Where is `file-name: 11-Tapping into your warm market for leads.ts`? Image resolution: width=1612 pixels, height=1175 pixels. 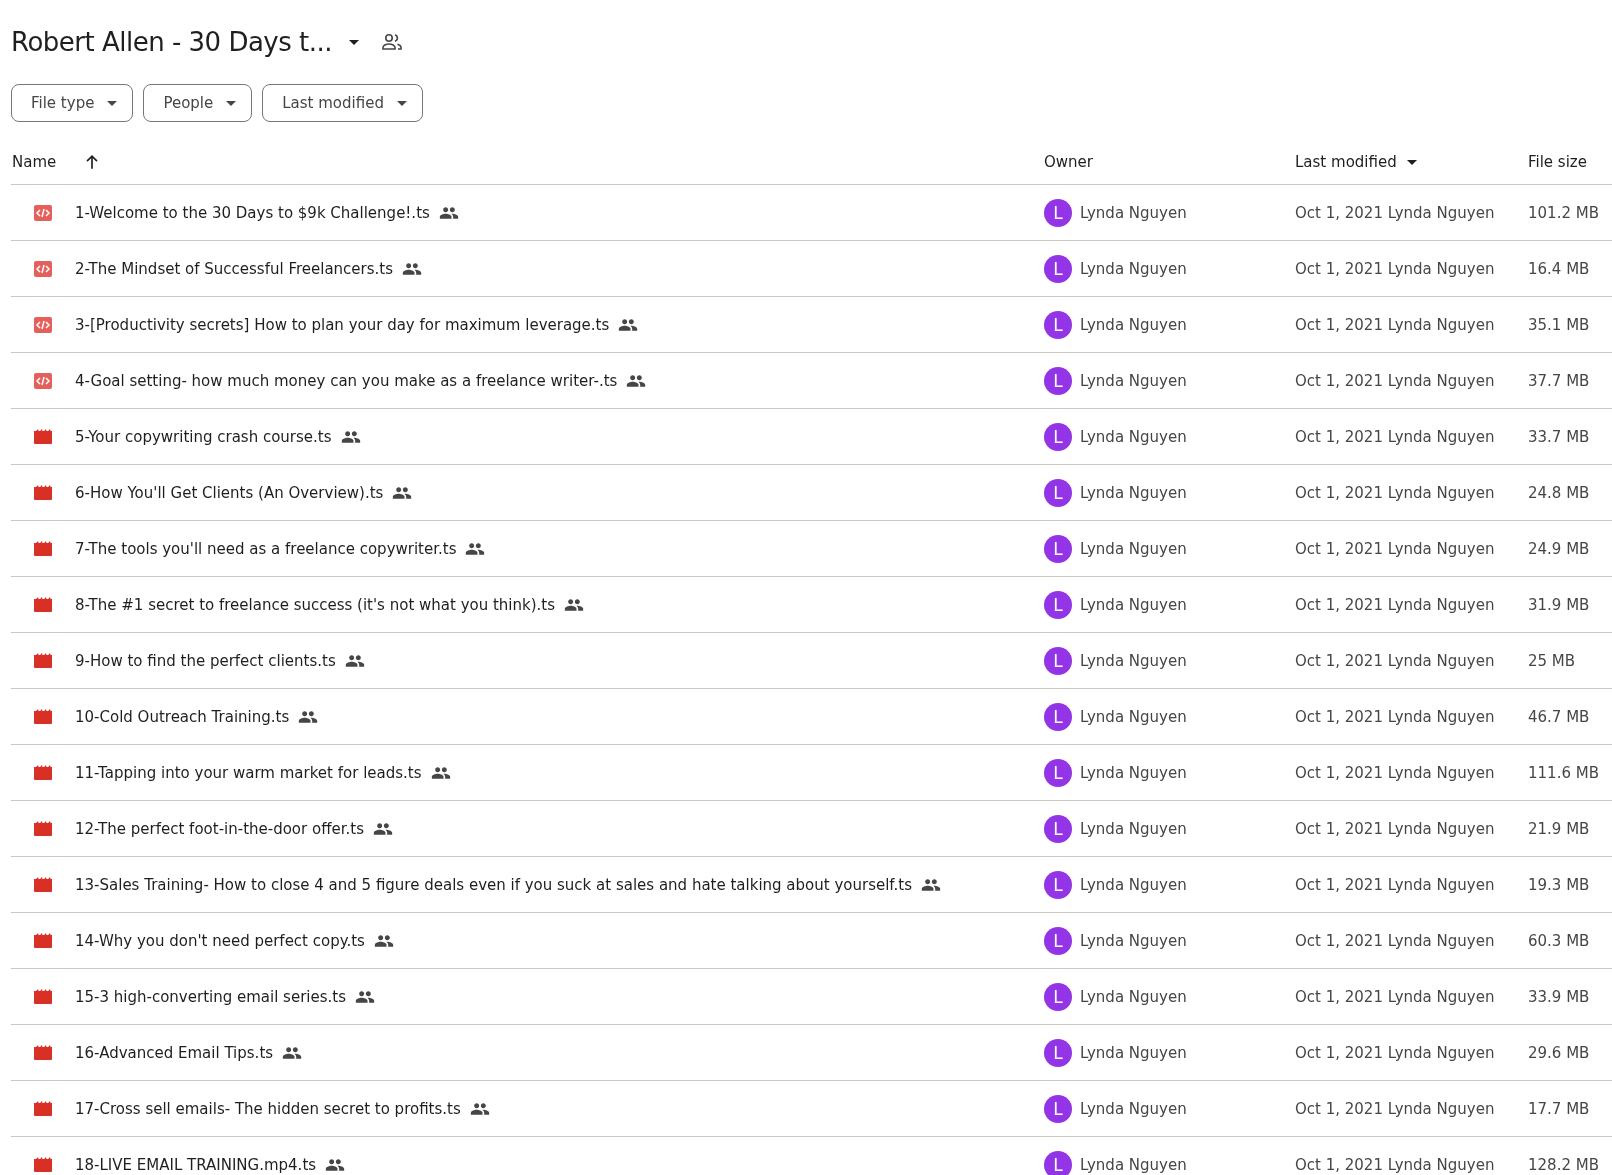 file-name: 11-Tapping into your warm market for leads.ts is located at coordinates (248, 772).